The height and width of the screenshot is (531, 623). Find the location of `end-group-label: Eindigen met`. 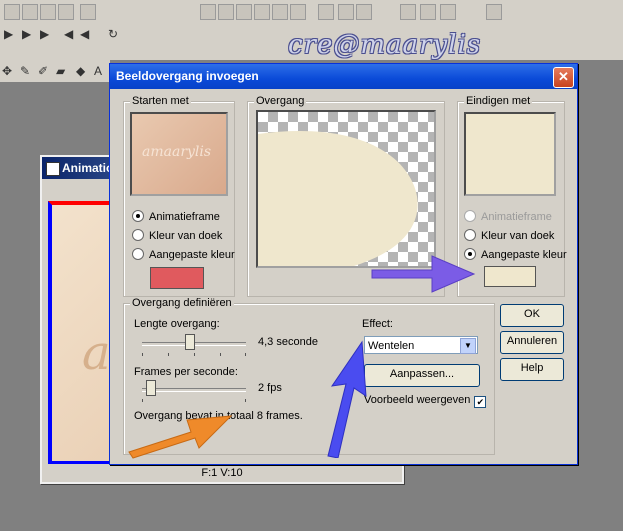

end-group-label: Eindigen met is located at coordinates (498, 101).